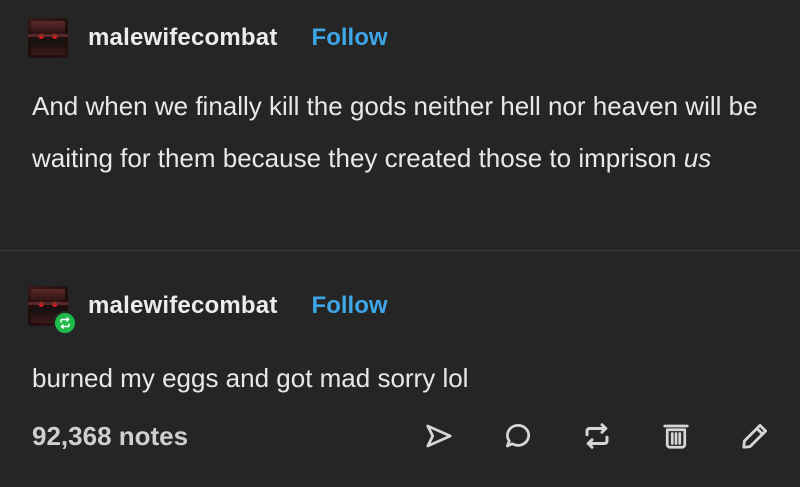  I want to click on reblog-badge-icon, so click(65, 323).